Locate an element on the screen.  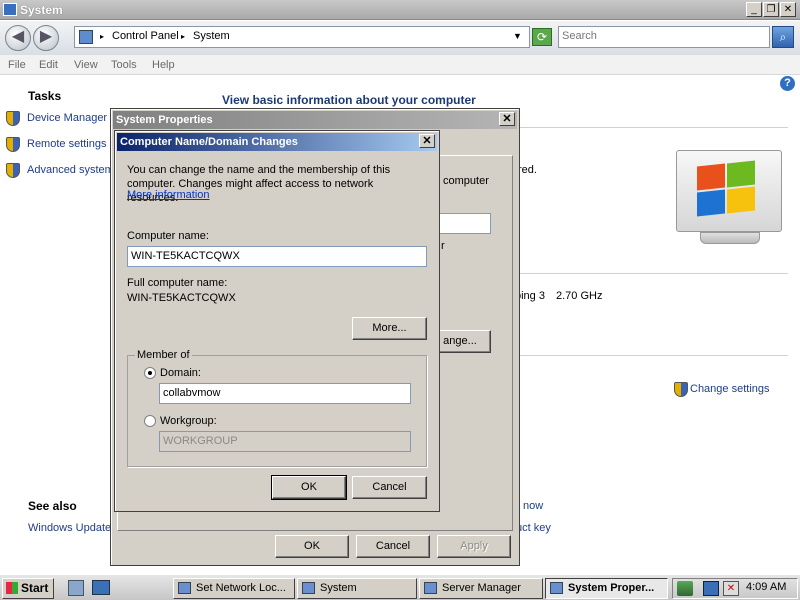
dialog-title: Computer Name/Domain Changes is located at coordinates (209, 142).